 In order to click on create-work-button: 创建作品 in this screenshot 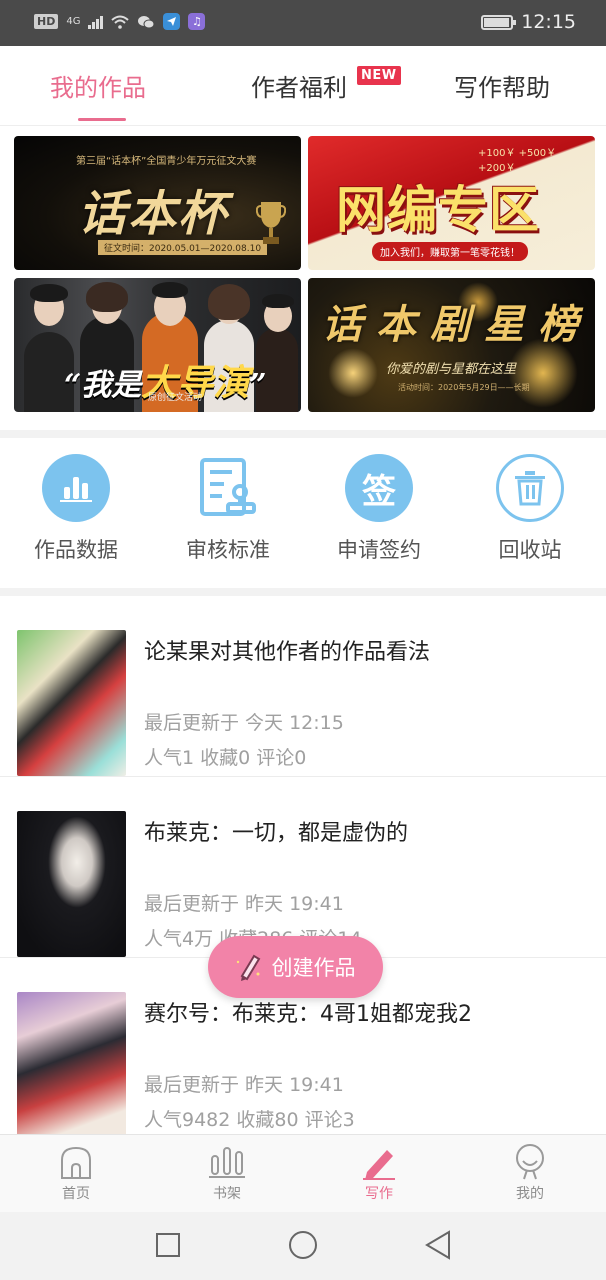, I will do `click(295, 967)`.